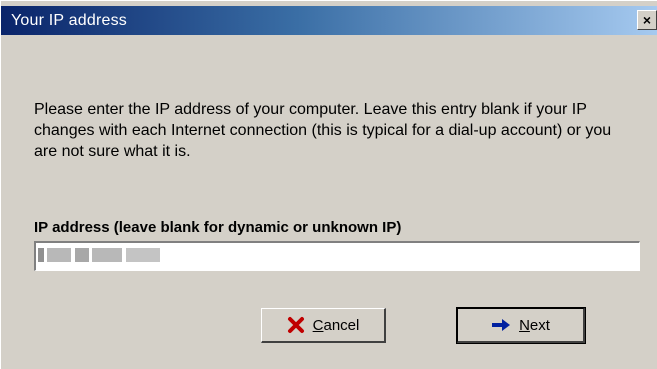  Describe the element at coordinates (336, 325) in the screenshot. I see `cancel-label: Cancel` at that location.